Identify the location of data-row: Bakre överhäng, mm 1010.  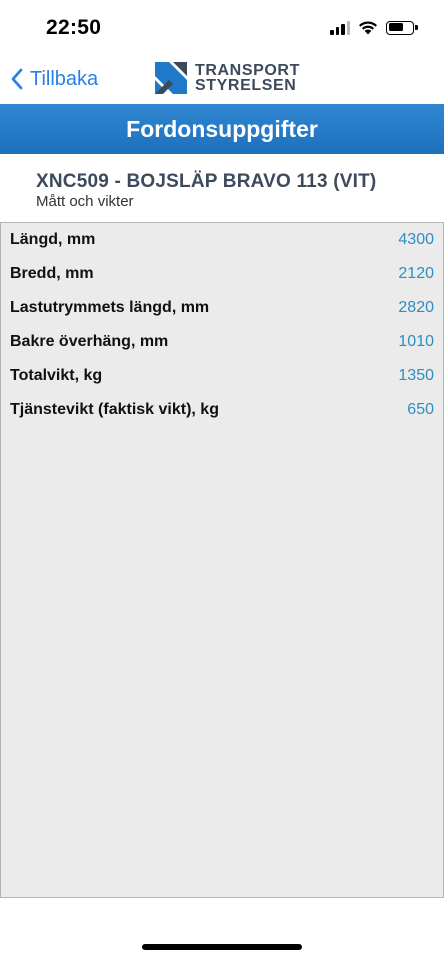
(222, 342).